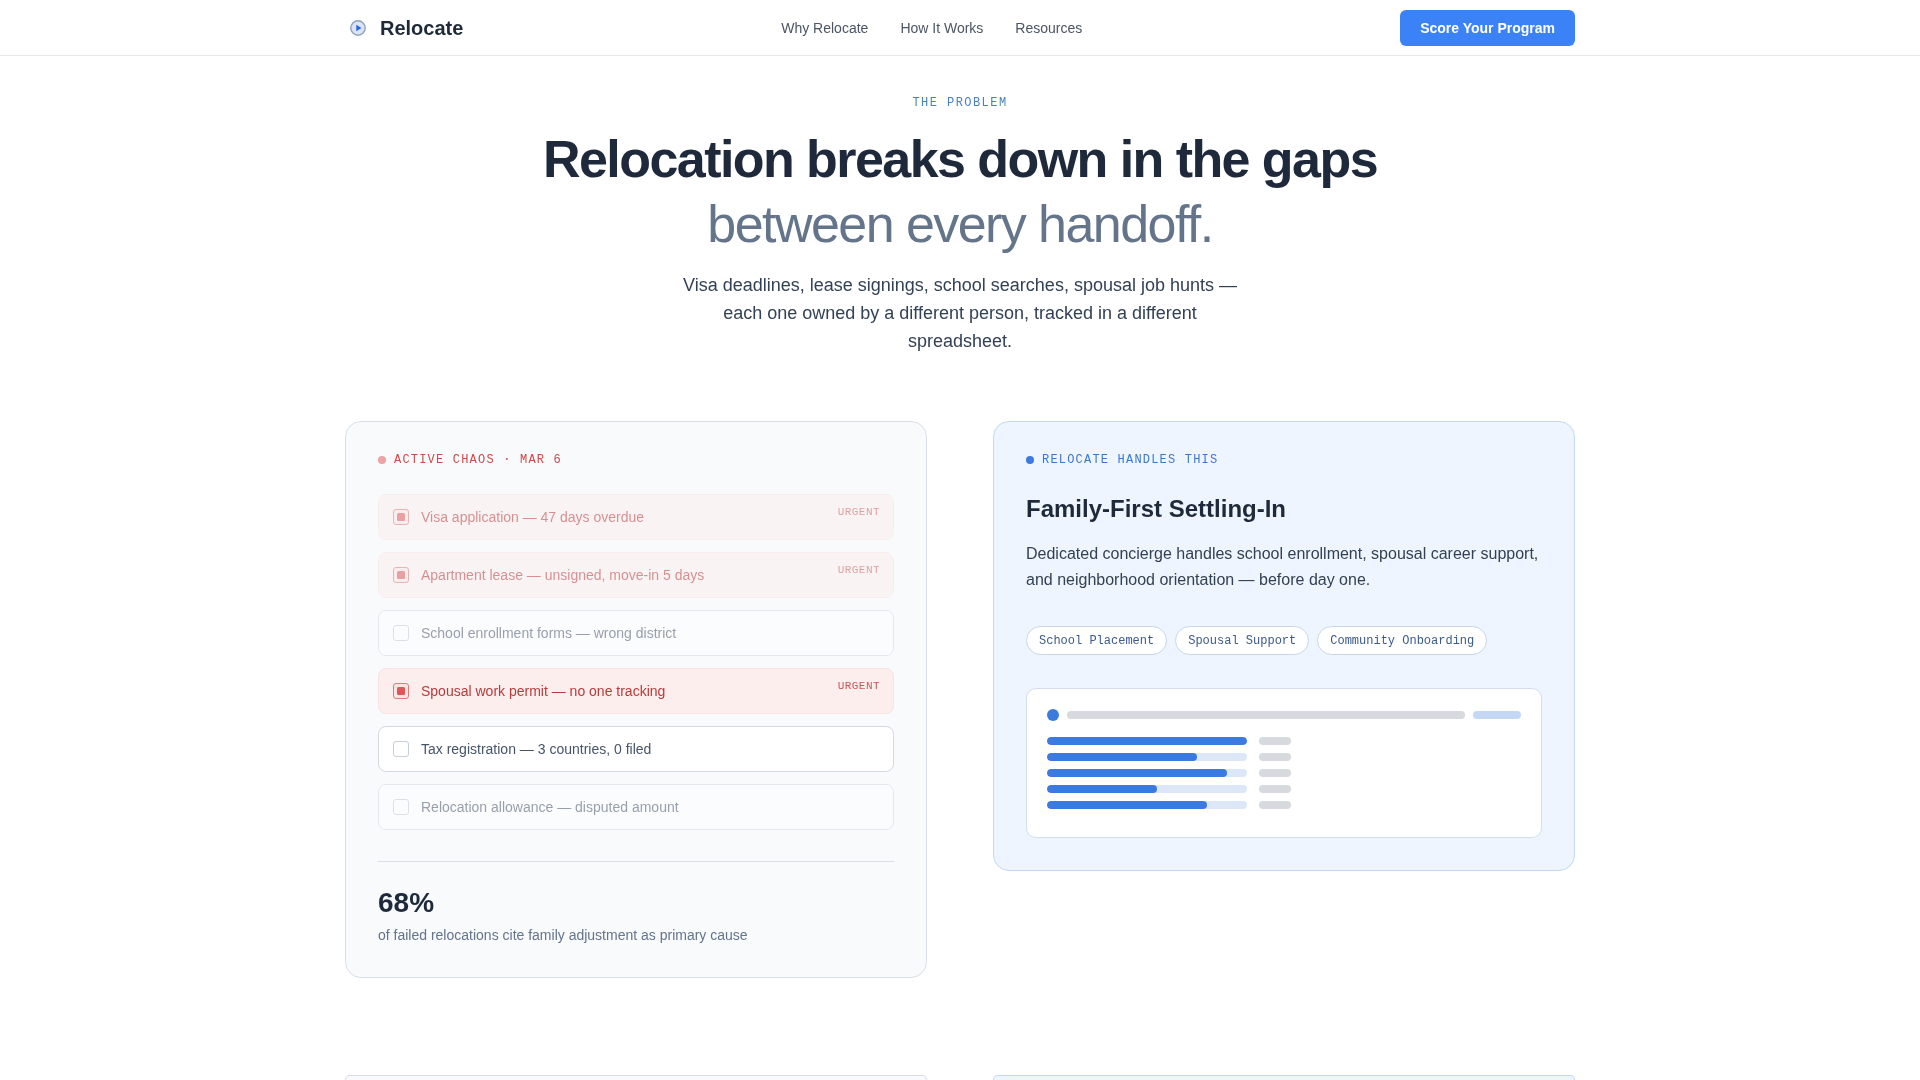  I want to click on headline: Relocation breaks down in the gaps, so click(960, 159).